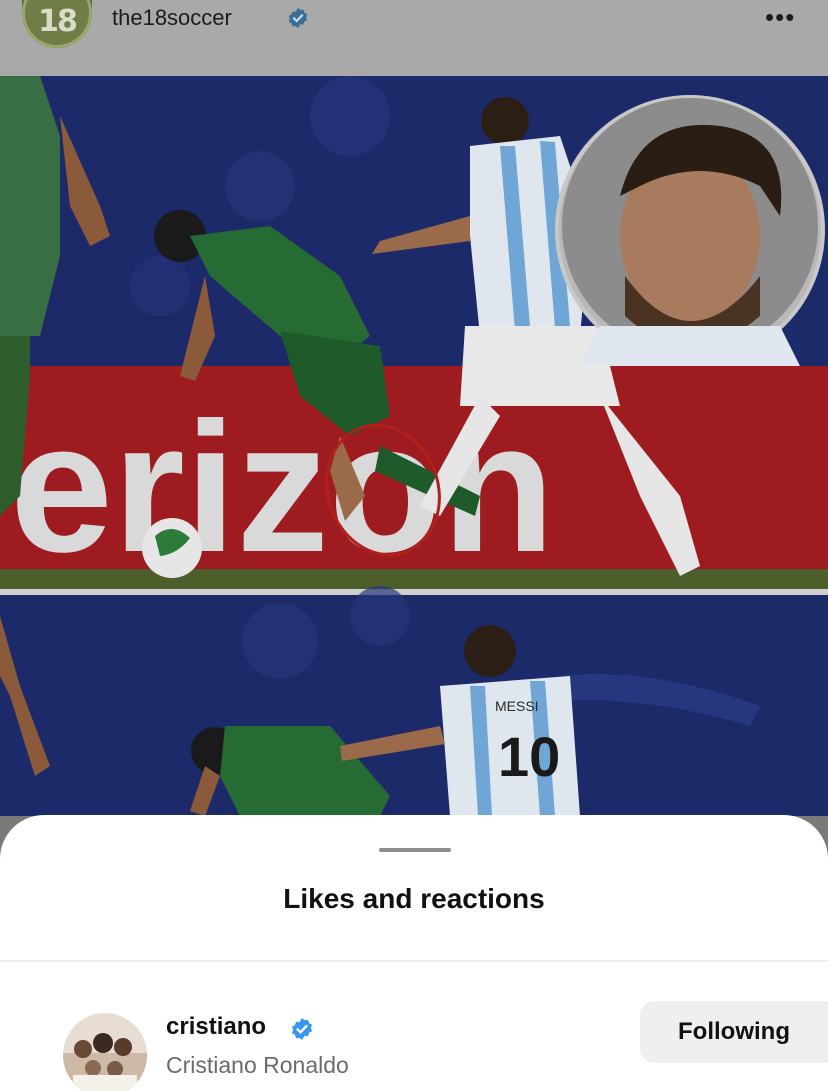 The width and height of the screenshot is (828, 1091). What do you see at coordinates (414, 38) in the screenshot?
I see `post-header: 18 the18soccer •••` at bounding box center [414, 38].